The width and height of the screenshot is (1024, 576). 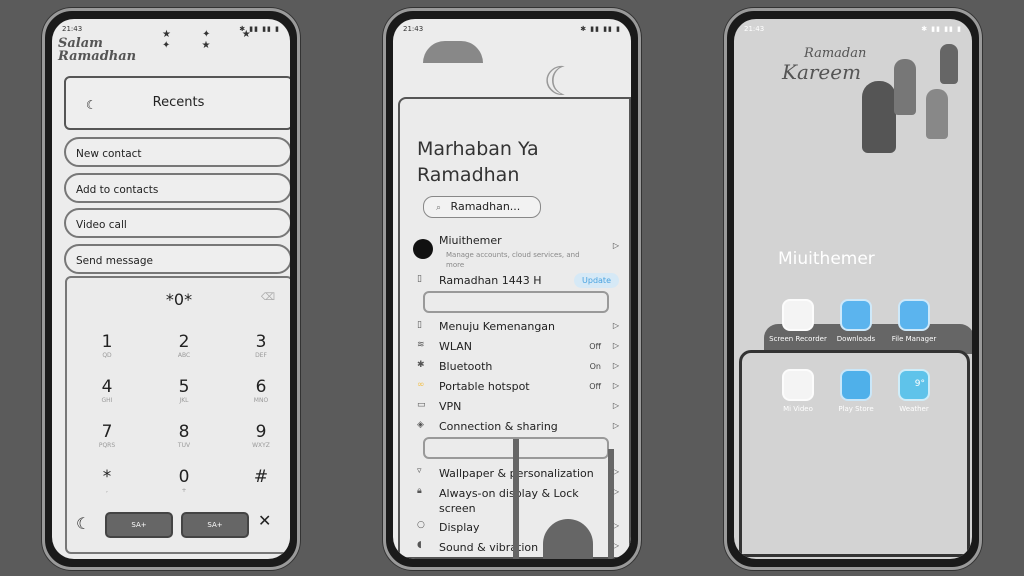 I want to click on salam-ramadhan-logo: Salam Ramadhan, so click(x=97, y=50).